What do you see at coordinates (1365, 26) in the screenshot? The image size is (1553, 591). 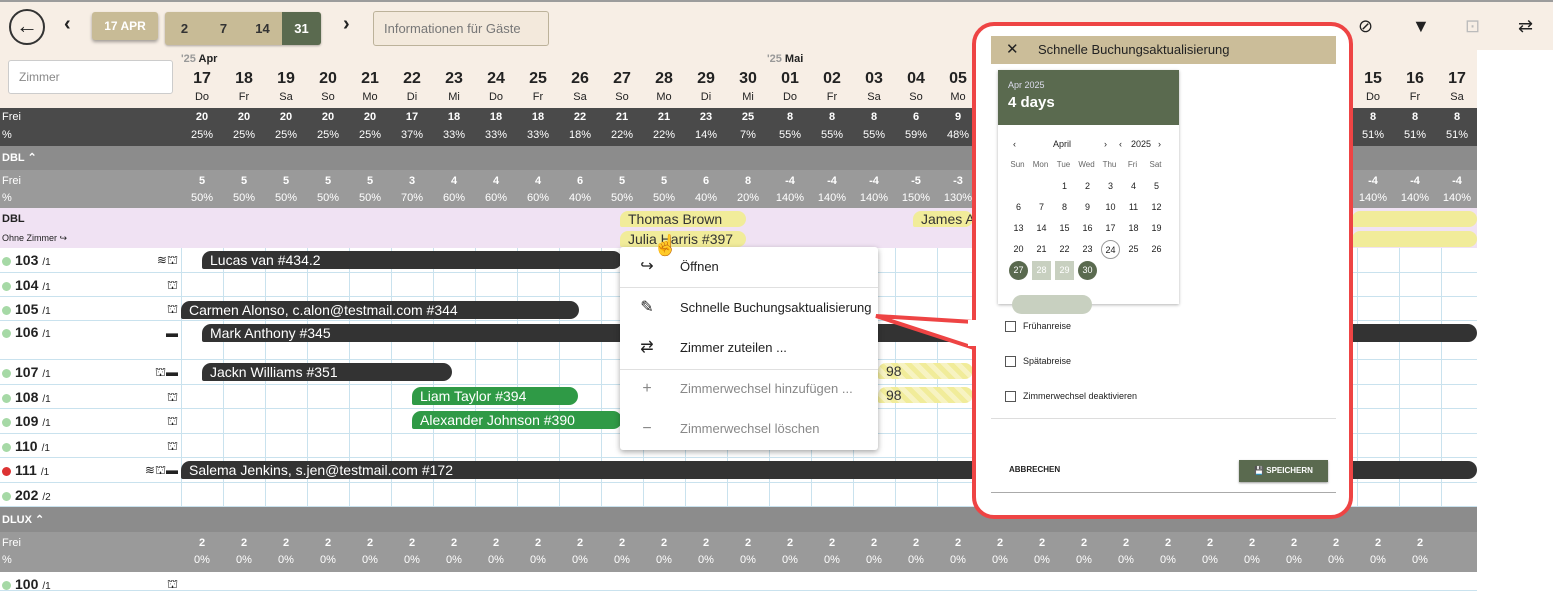 I see `filter-remove-icon: ⊘` at bounding box center [1365, 26].